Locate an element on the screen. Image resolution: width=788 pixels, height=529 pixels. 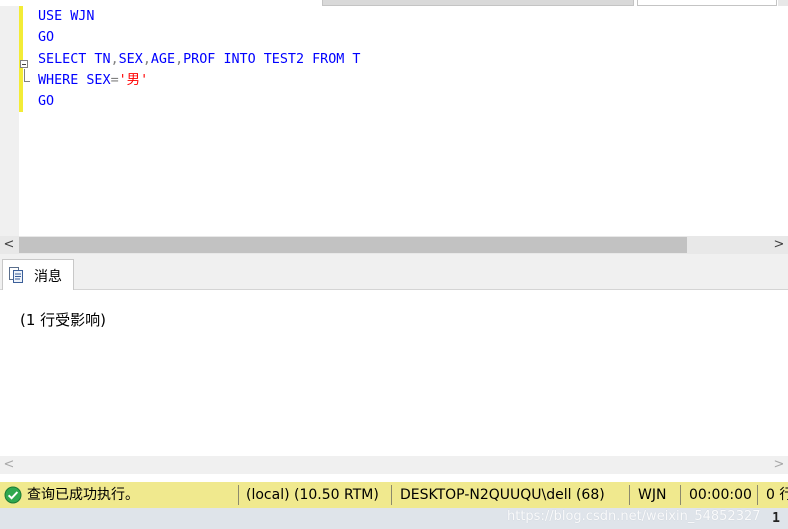
code-line: USE WJN is located at coordinates (199, 16).